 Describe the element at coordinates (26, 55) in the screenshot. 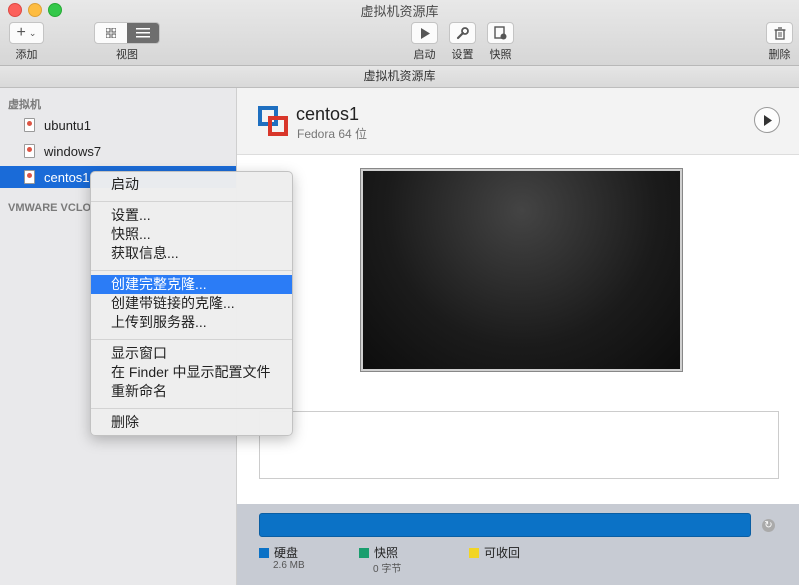

I see `add-label: 添加` at that location.